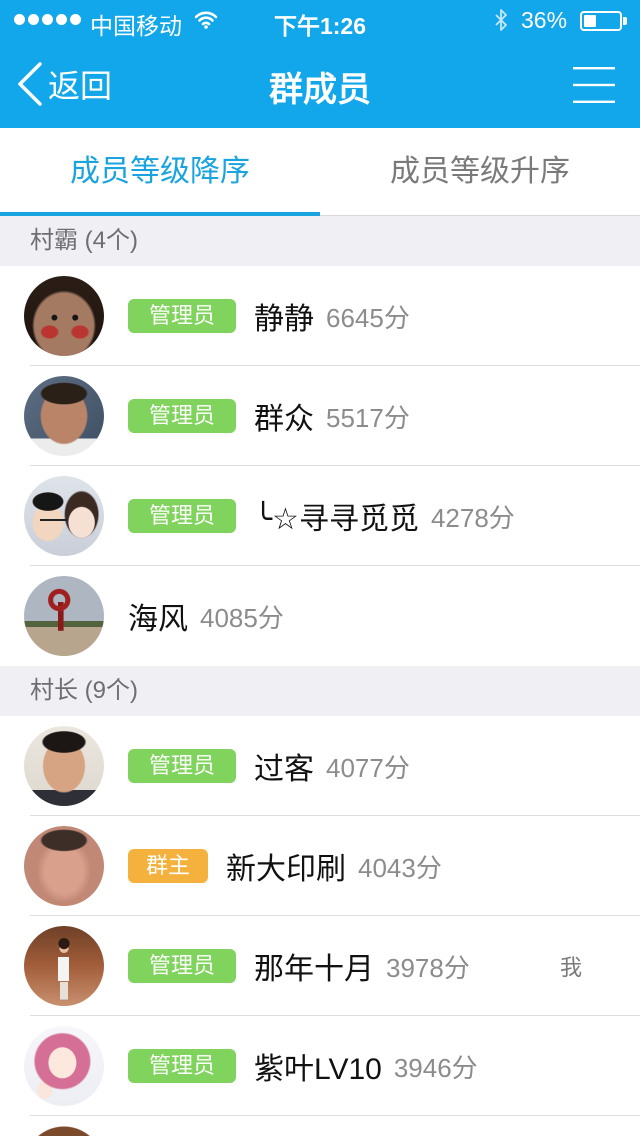 This screenshot has width=640, height=1136. What do you see at coordinates (320, 616) in the screenshot?
I see `member-row: 海风 4085分` at bounding box center [320, 616].